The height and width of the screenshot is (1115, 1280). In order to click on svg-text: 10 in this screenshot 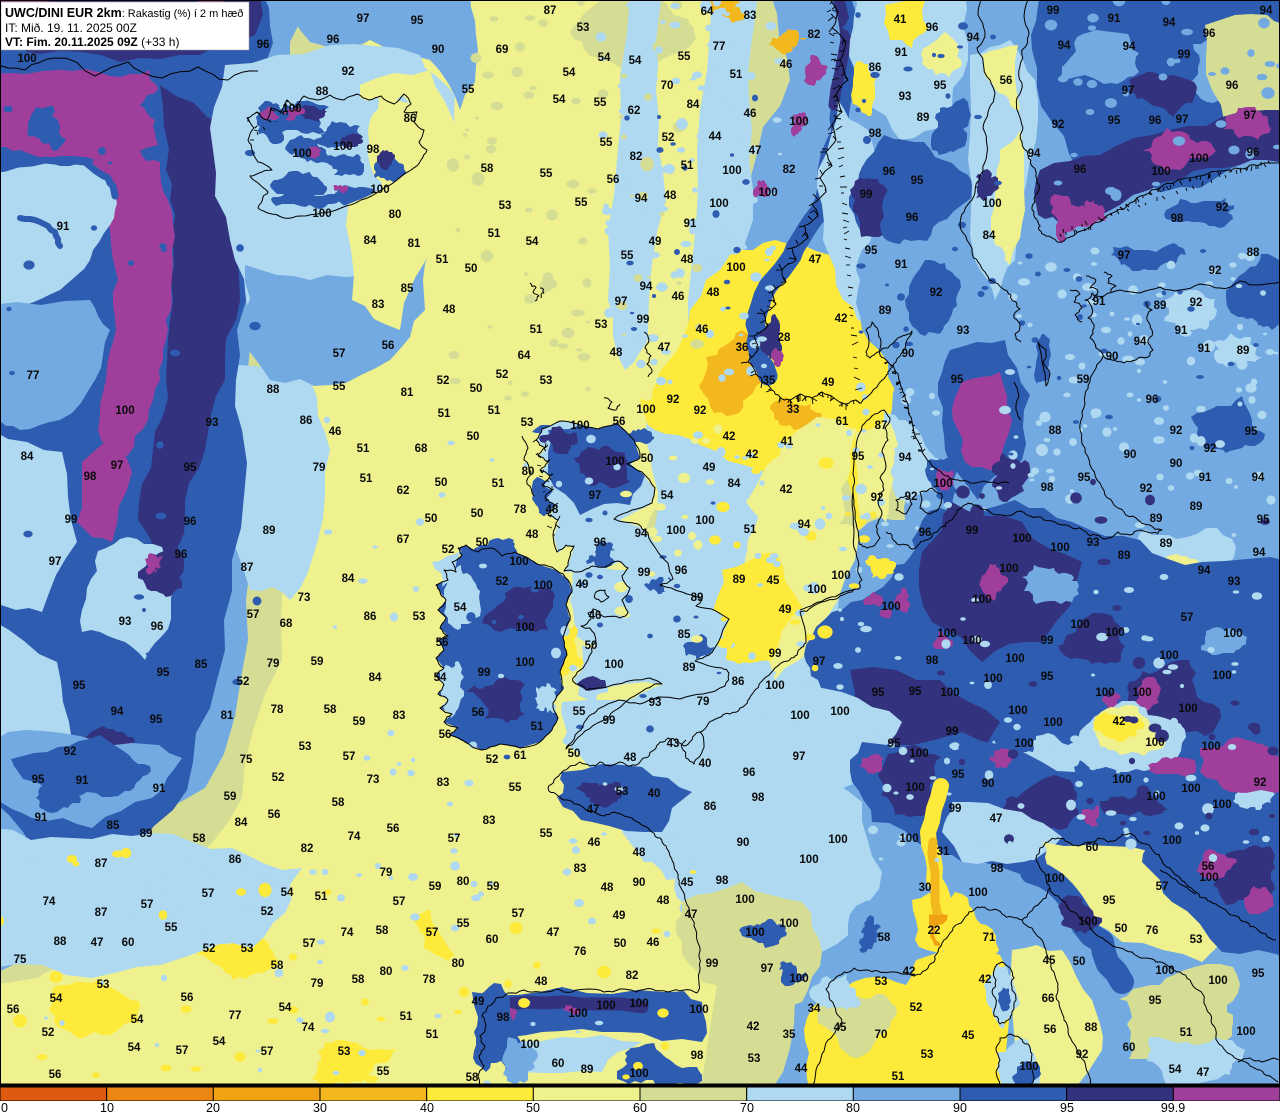, I will do `click(107, 1108)`.